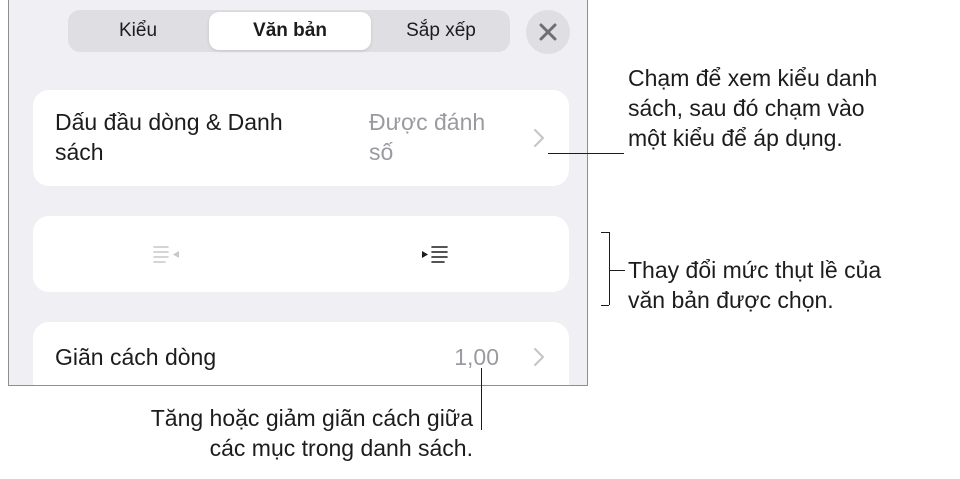 The image size is (960, 479). I want to click on indent-callout-leader, so click(617, 270).